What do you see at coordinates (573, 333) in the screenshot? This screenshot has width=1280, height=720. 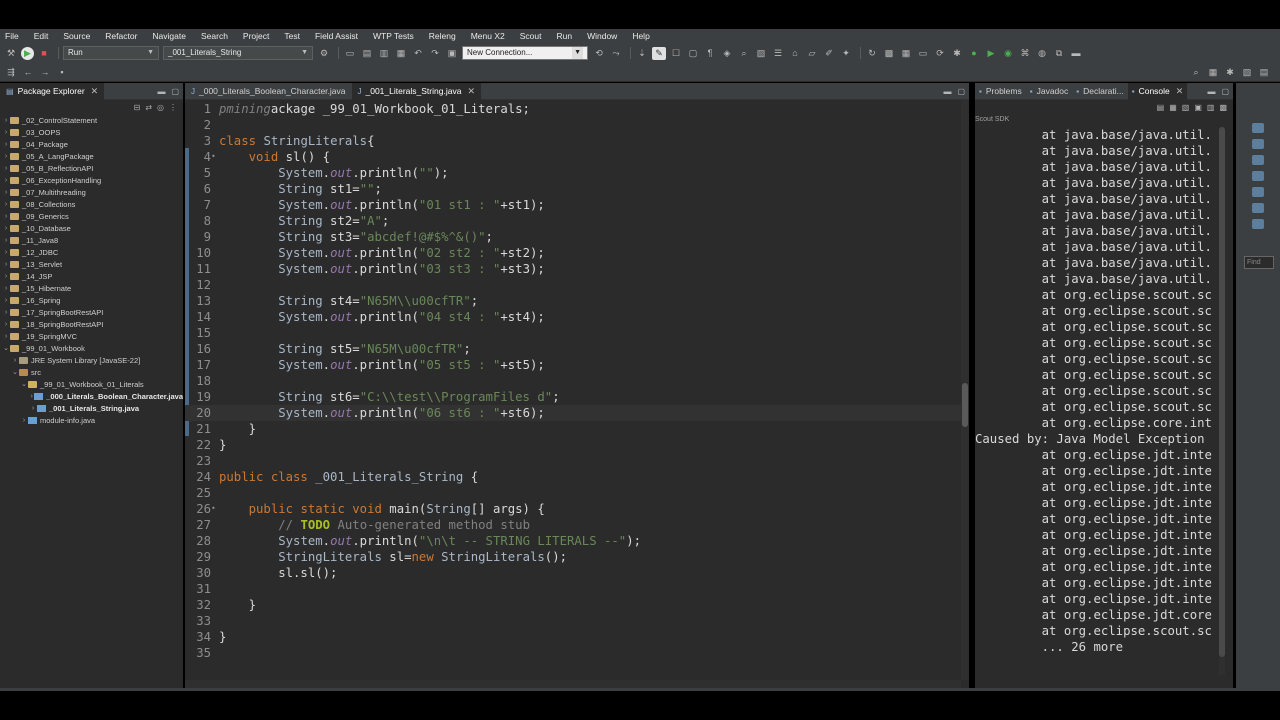 I see `code-line: 15` at bounding box center [573, 333].